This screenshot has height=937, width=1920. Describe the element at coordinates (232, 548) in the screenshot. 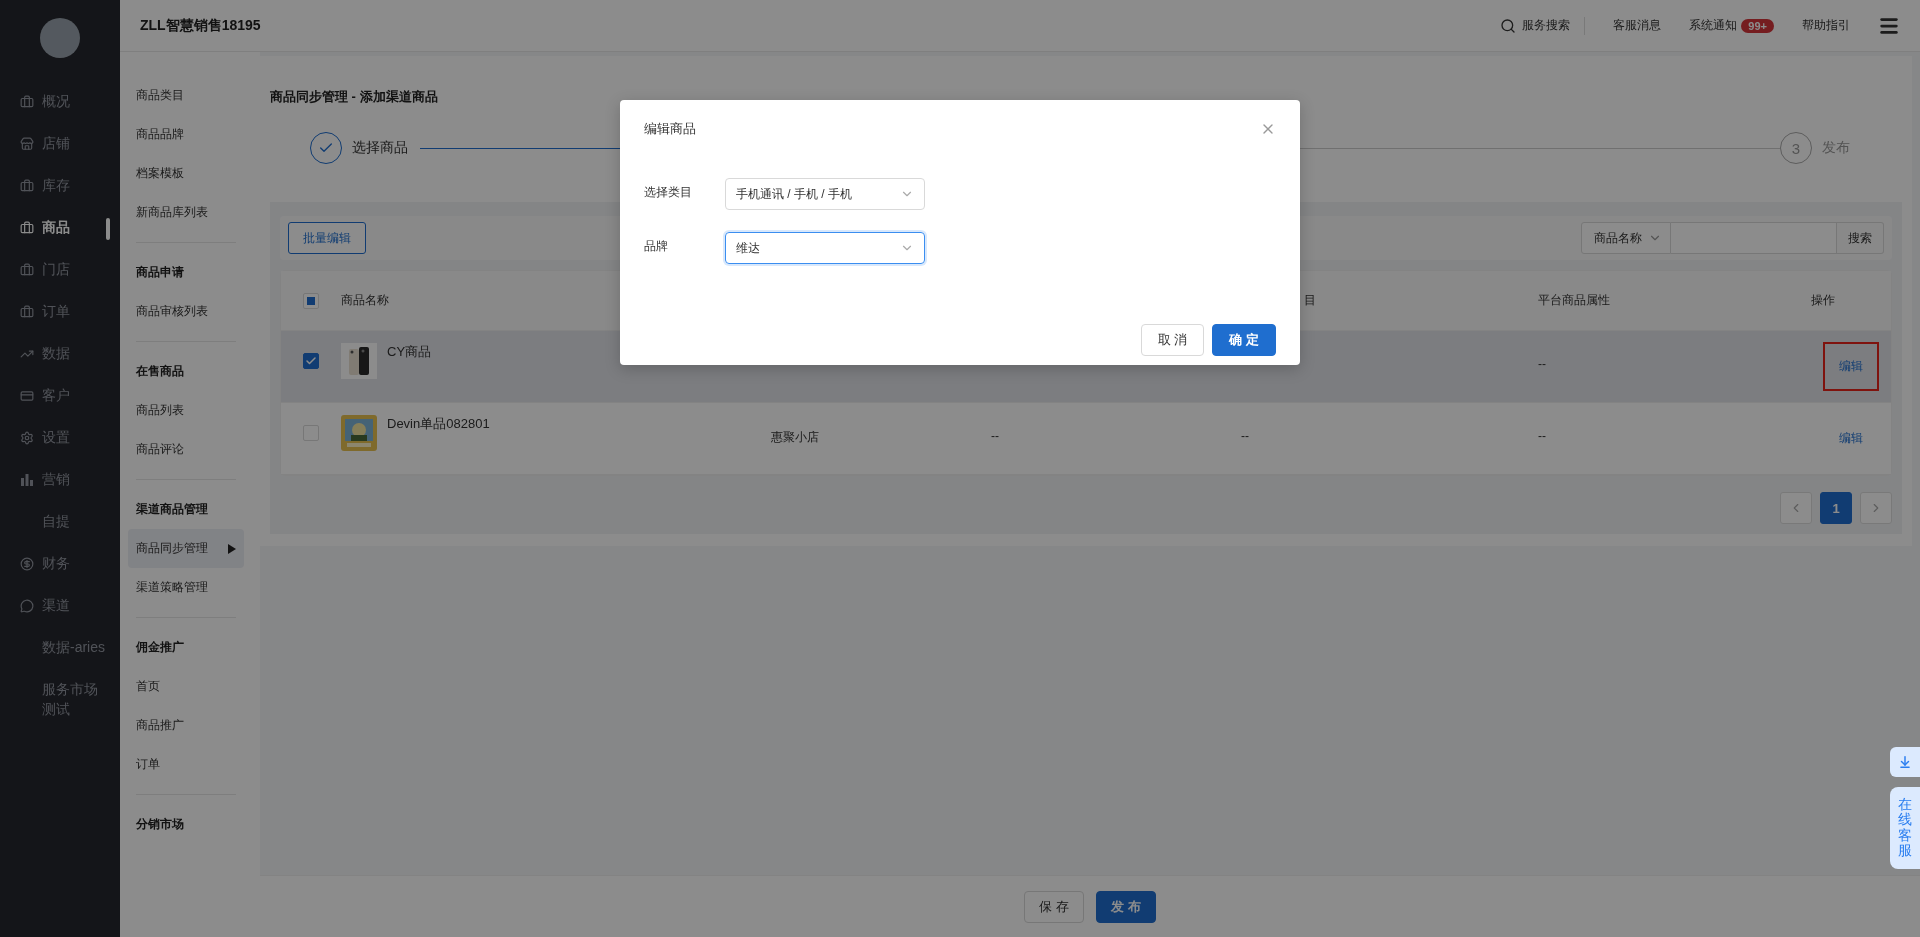

I see `caret-icon` at that location.